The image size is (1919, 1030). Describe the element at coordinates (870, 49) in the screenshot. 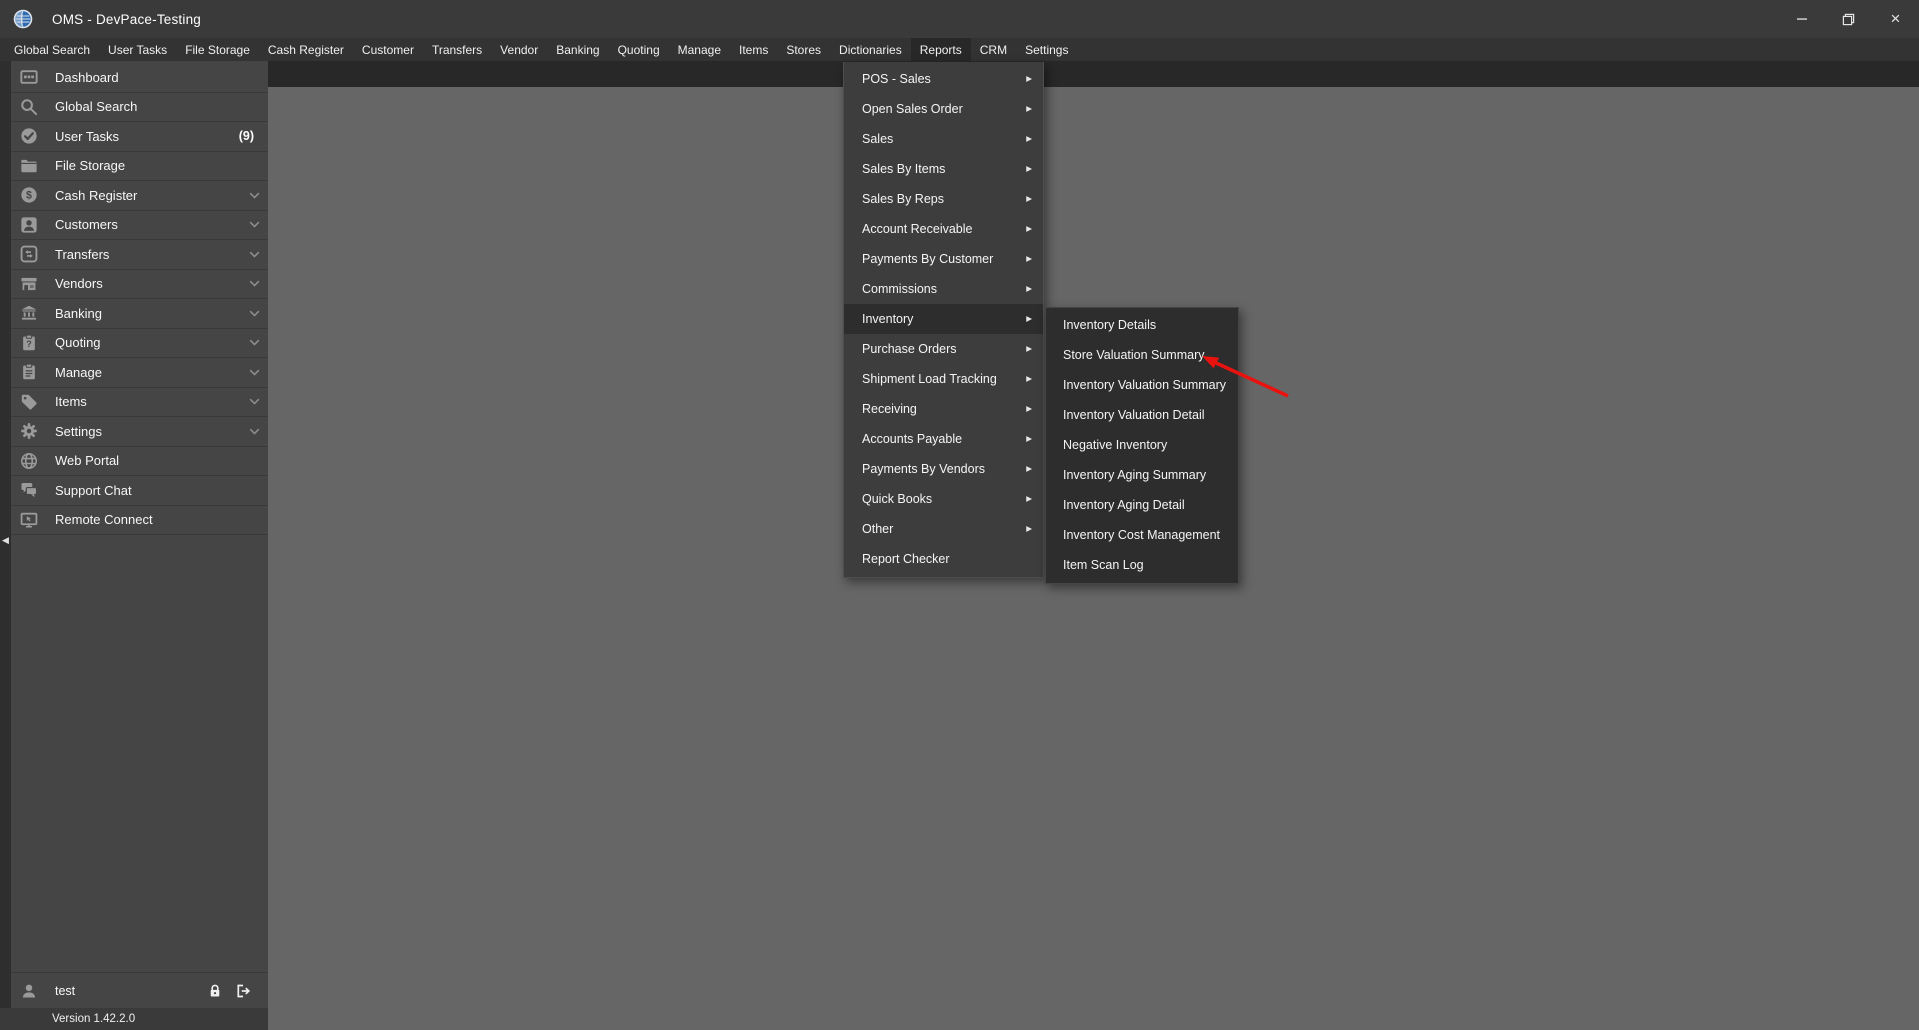

I see `menu-dictionaries: Dictionaries` at that location.